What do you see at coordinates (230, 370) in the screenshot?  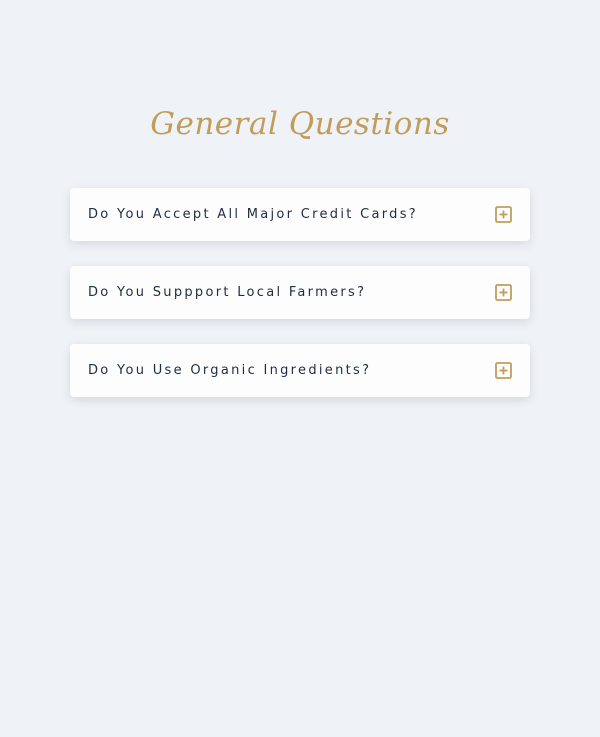 I see `faq-question: Do You Use Organic Ingredients?` at bounding box center [230, 370].